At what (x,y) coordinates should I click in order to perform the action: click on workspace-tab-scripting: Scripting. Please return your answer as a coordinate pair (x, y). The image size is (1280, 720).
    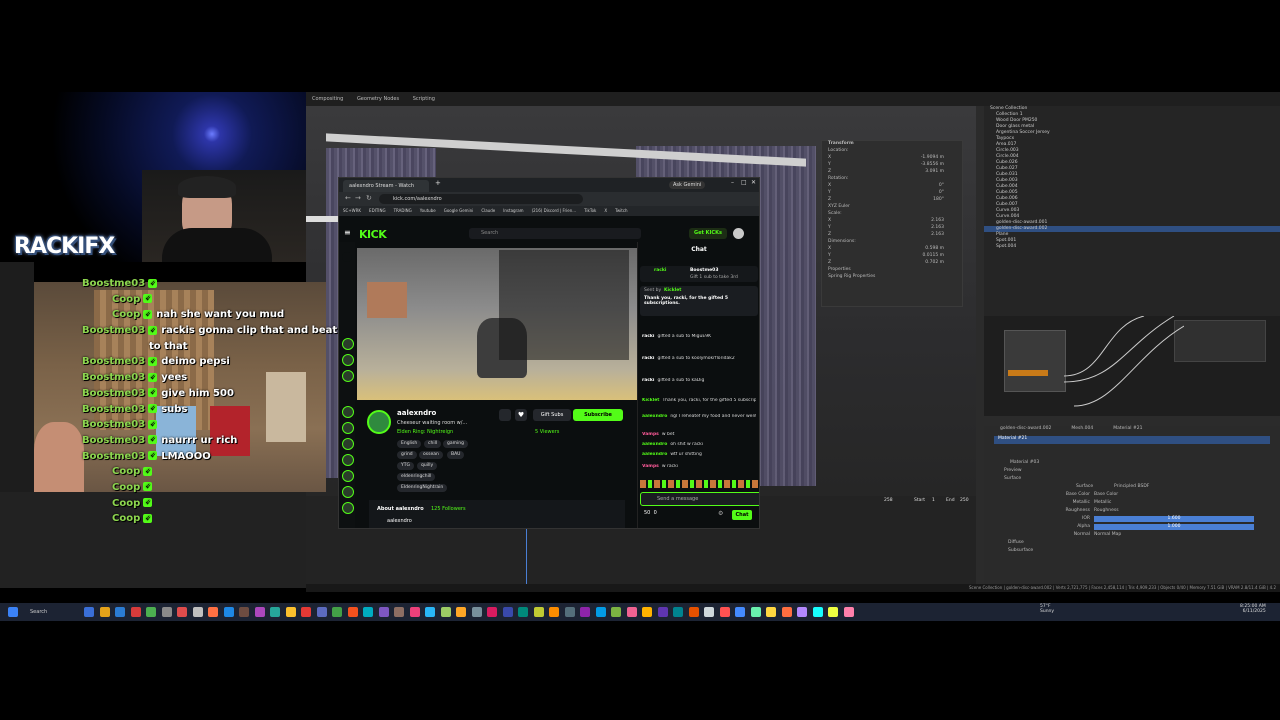
    Looking at the image, I should click on (424, 99).